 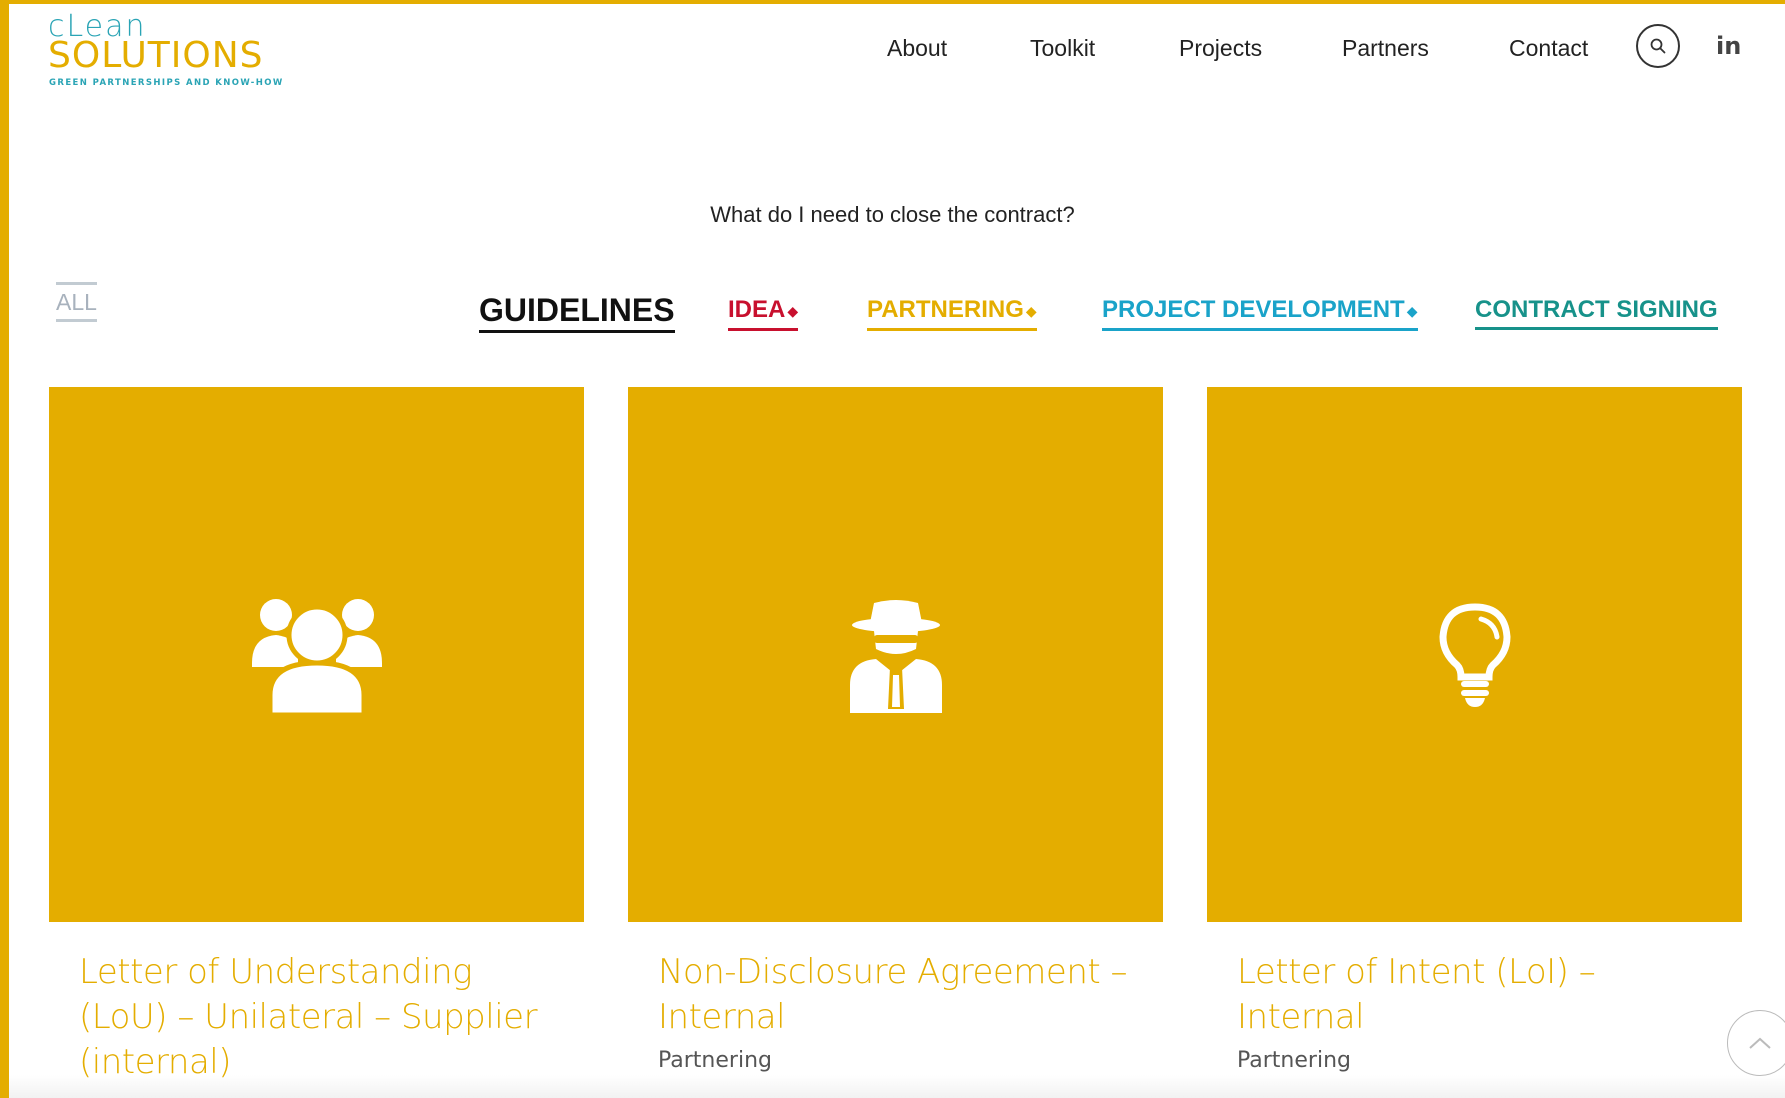 What do you see at coordinates (4, 549) in the screenshot?
I see `page-border-left` at bounding box center [4, 549].